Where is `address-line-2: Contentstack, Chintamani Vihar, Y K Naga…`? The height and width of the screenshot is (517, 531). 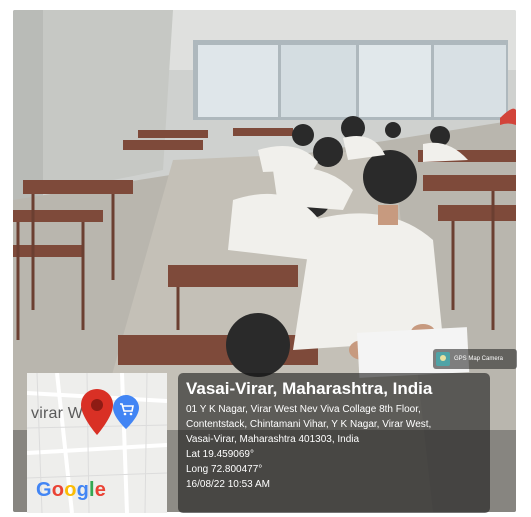 address-line-2: Contentstack, Chintamani Vihar, Y K Naga… is located at coordinates (309, 424).